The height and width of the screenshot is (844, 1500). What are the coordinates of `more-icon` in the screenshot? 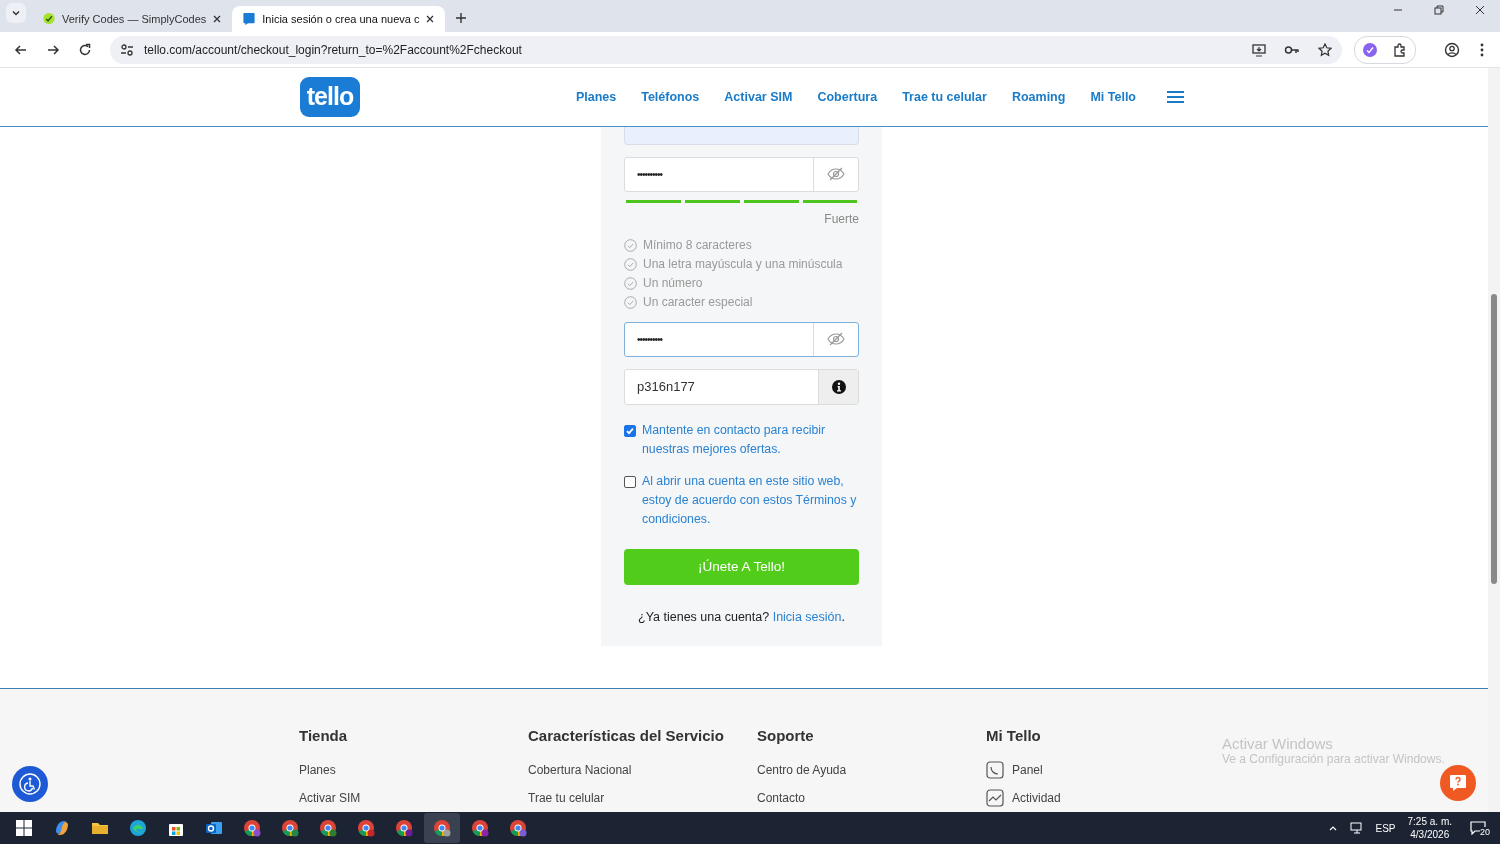 It's located at (1482, 49).